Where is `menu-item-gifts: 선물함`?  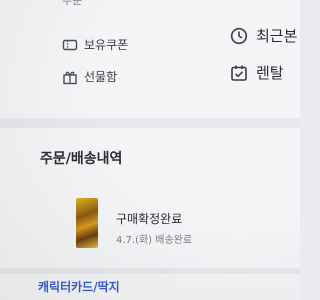 menu-item-gifts: 선물함 is located at coordinates (89, 76).